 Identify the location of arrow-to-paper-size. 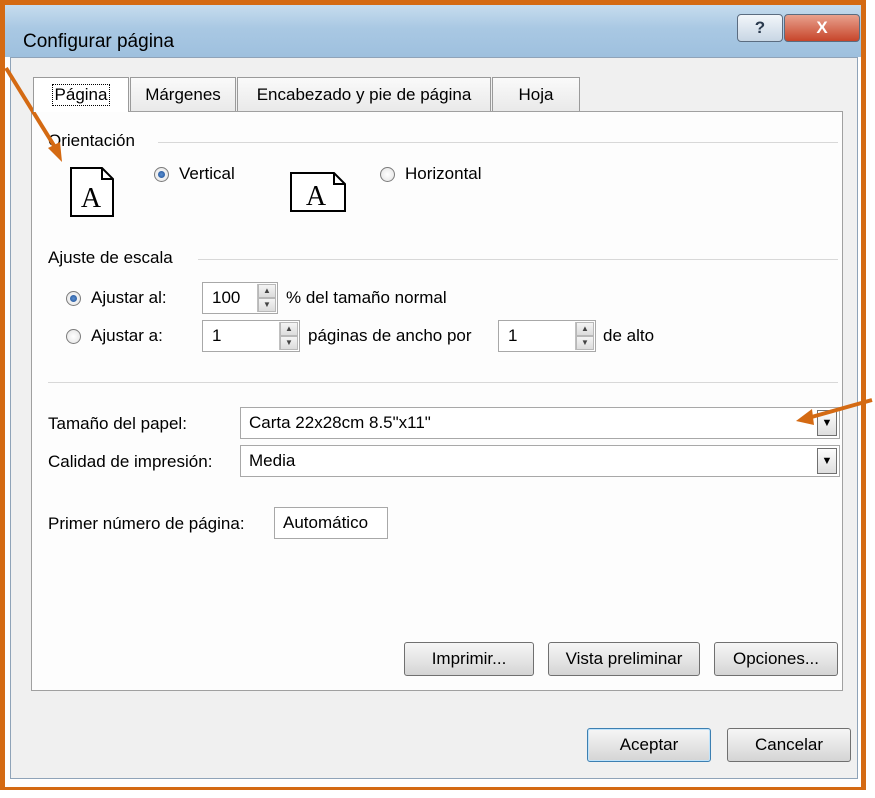
(840, 409).